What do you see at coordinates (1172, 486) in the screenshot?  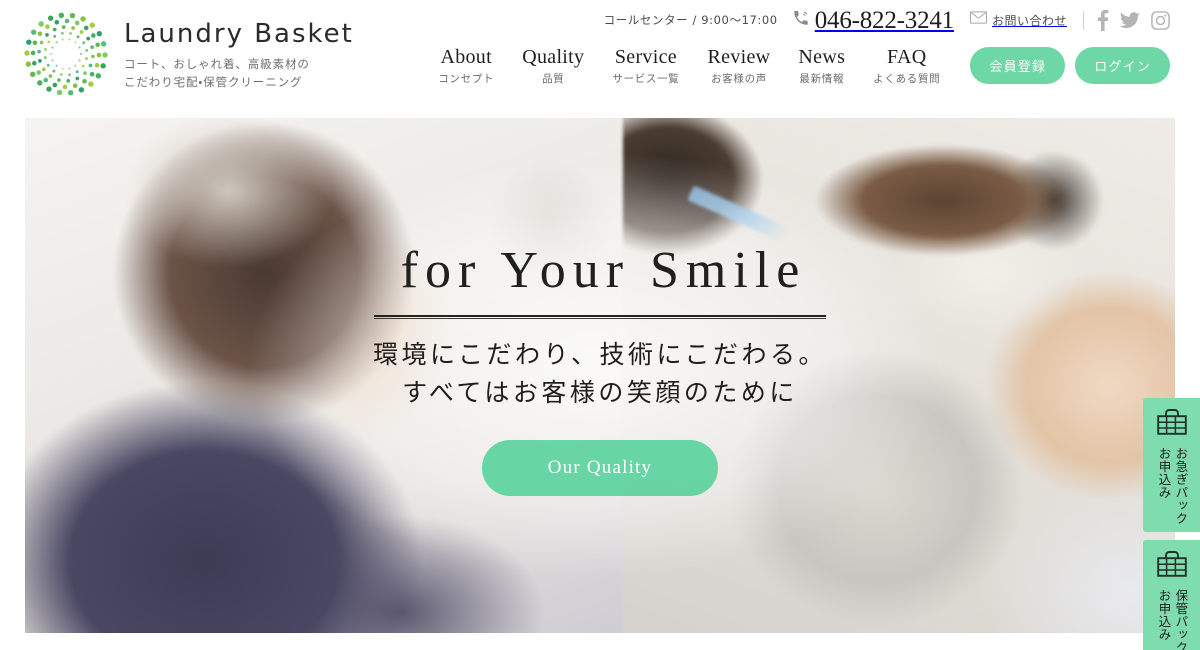 I see `side-tab-label: お急ぎパック お申込み` at bounding box center [1172, 486].